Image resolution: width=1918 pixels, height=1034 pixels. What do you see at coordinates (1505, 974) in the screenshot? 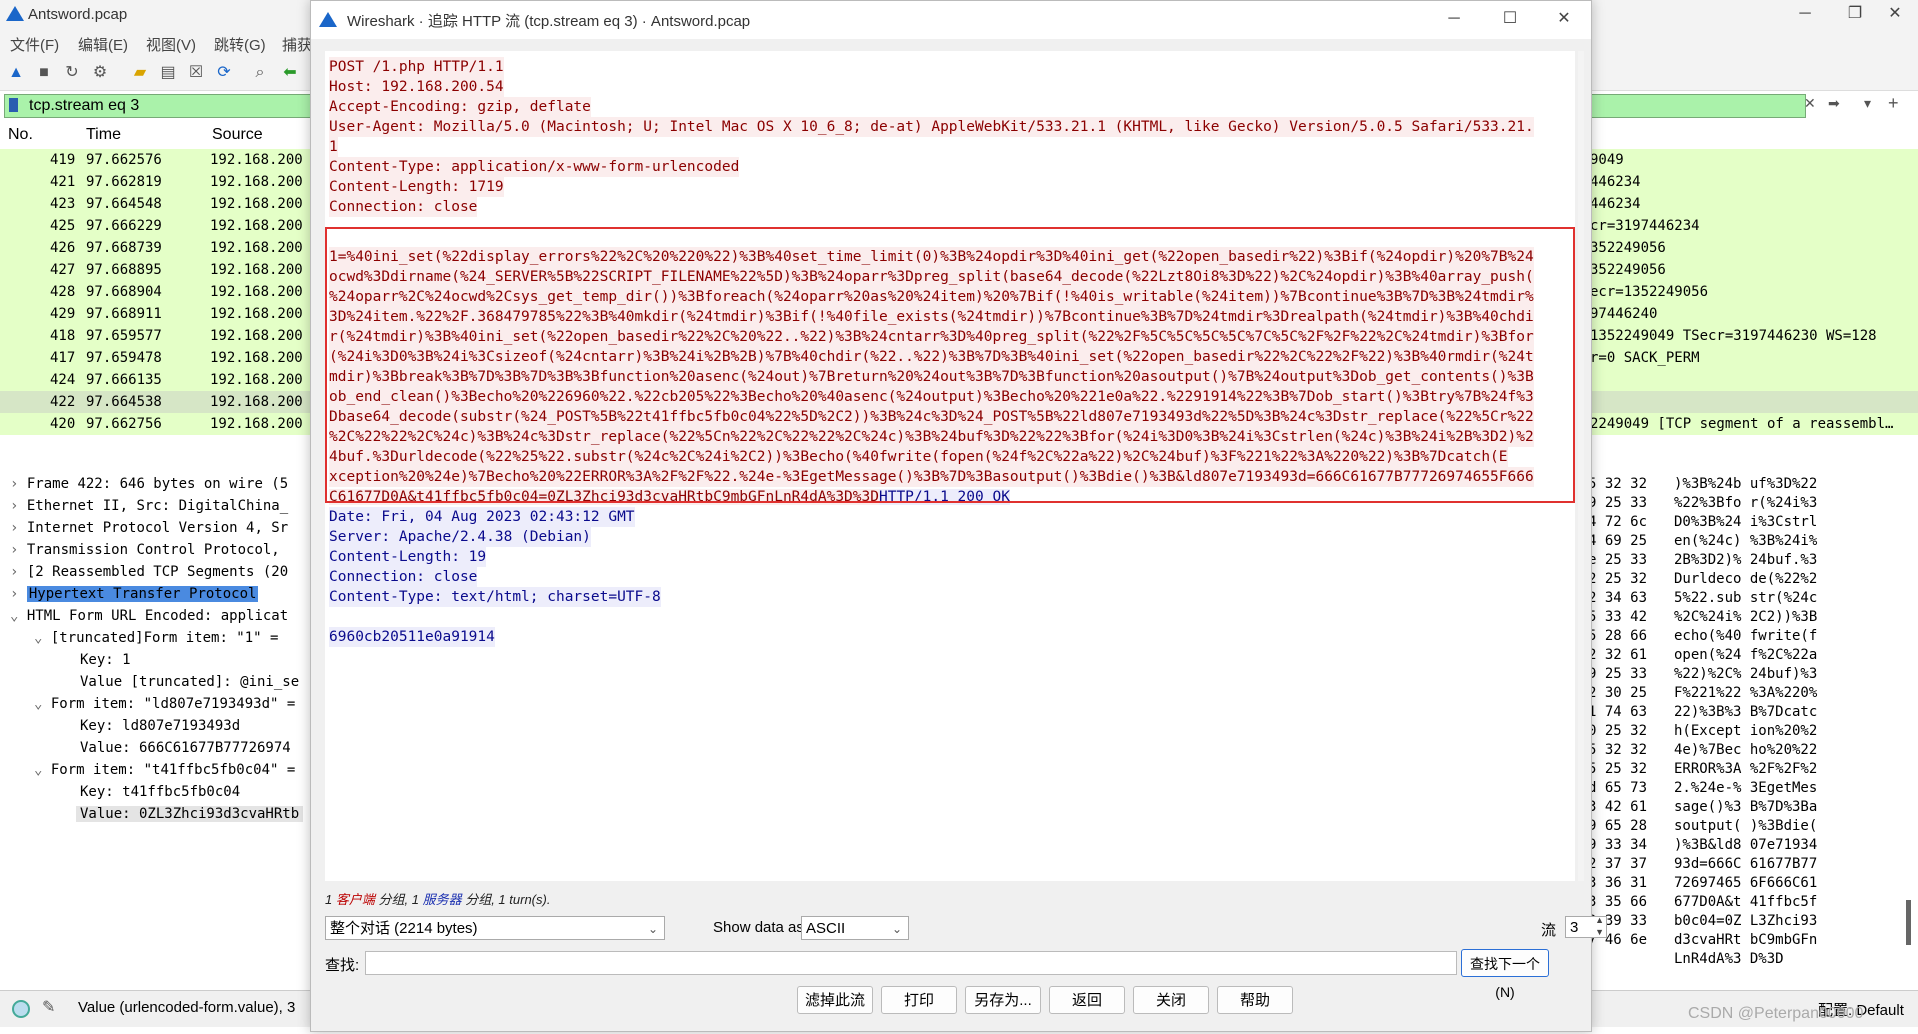
I see `find-next-button: 查找下一个(N)` at bounding box center [1505, 974].